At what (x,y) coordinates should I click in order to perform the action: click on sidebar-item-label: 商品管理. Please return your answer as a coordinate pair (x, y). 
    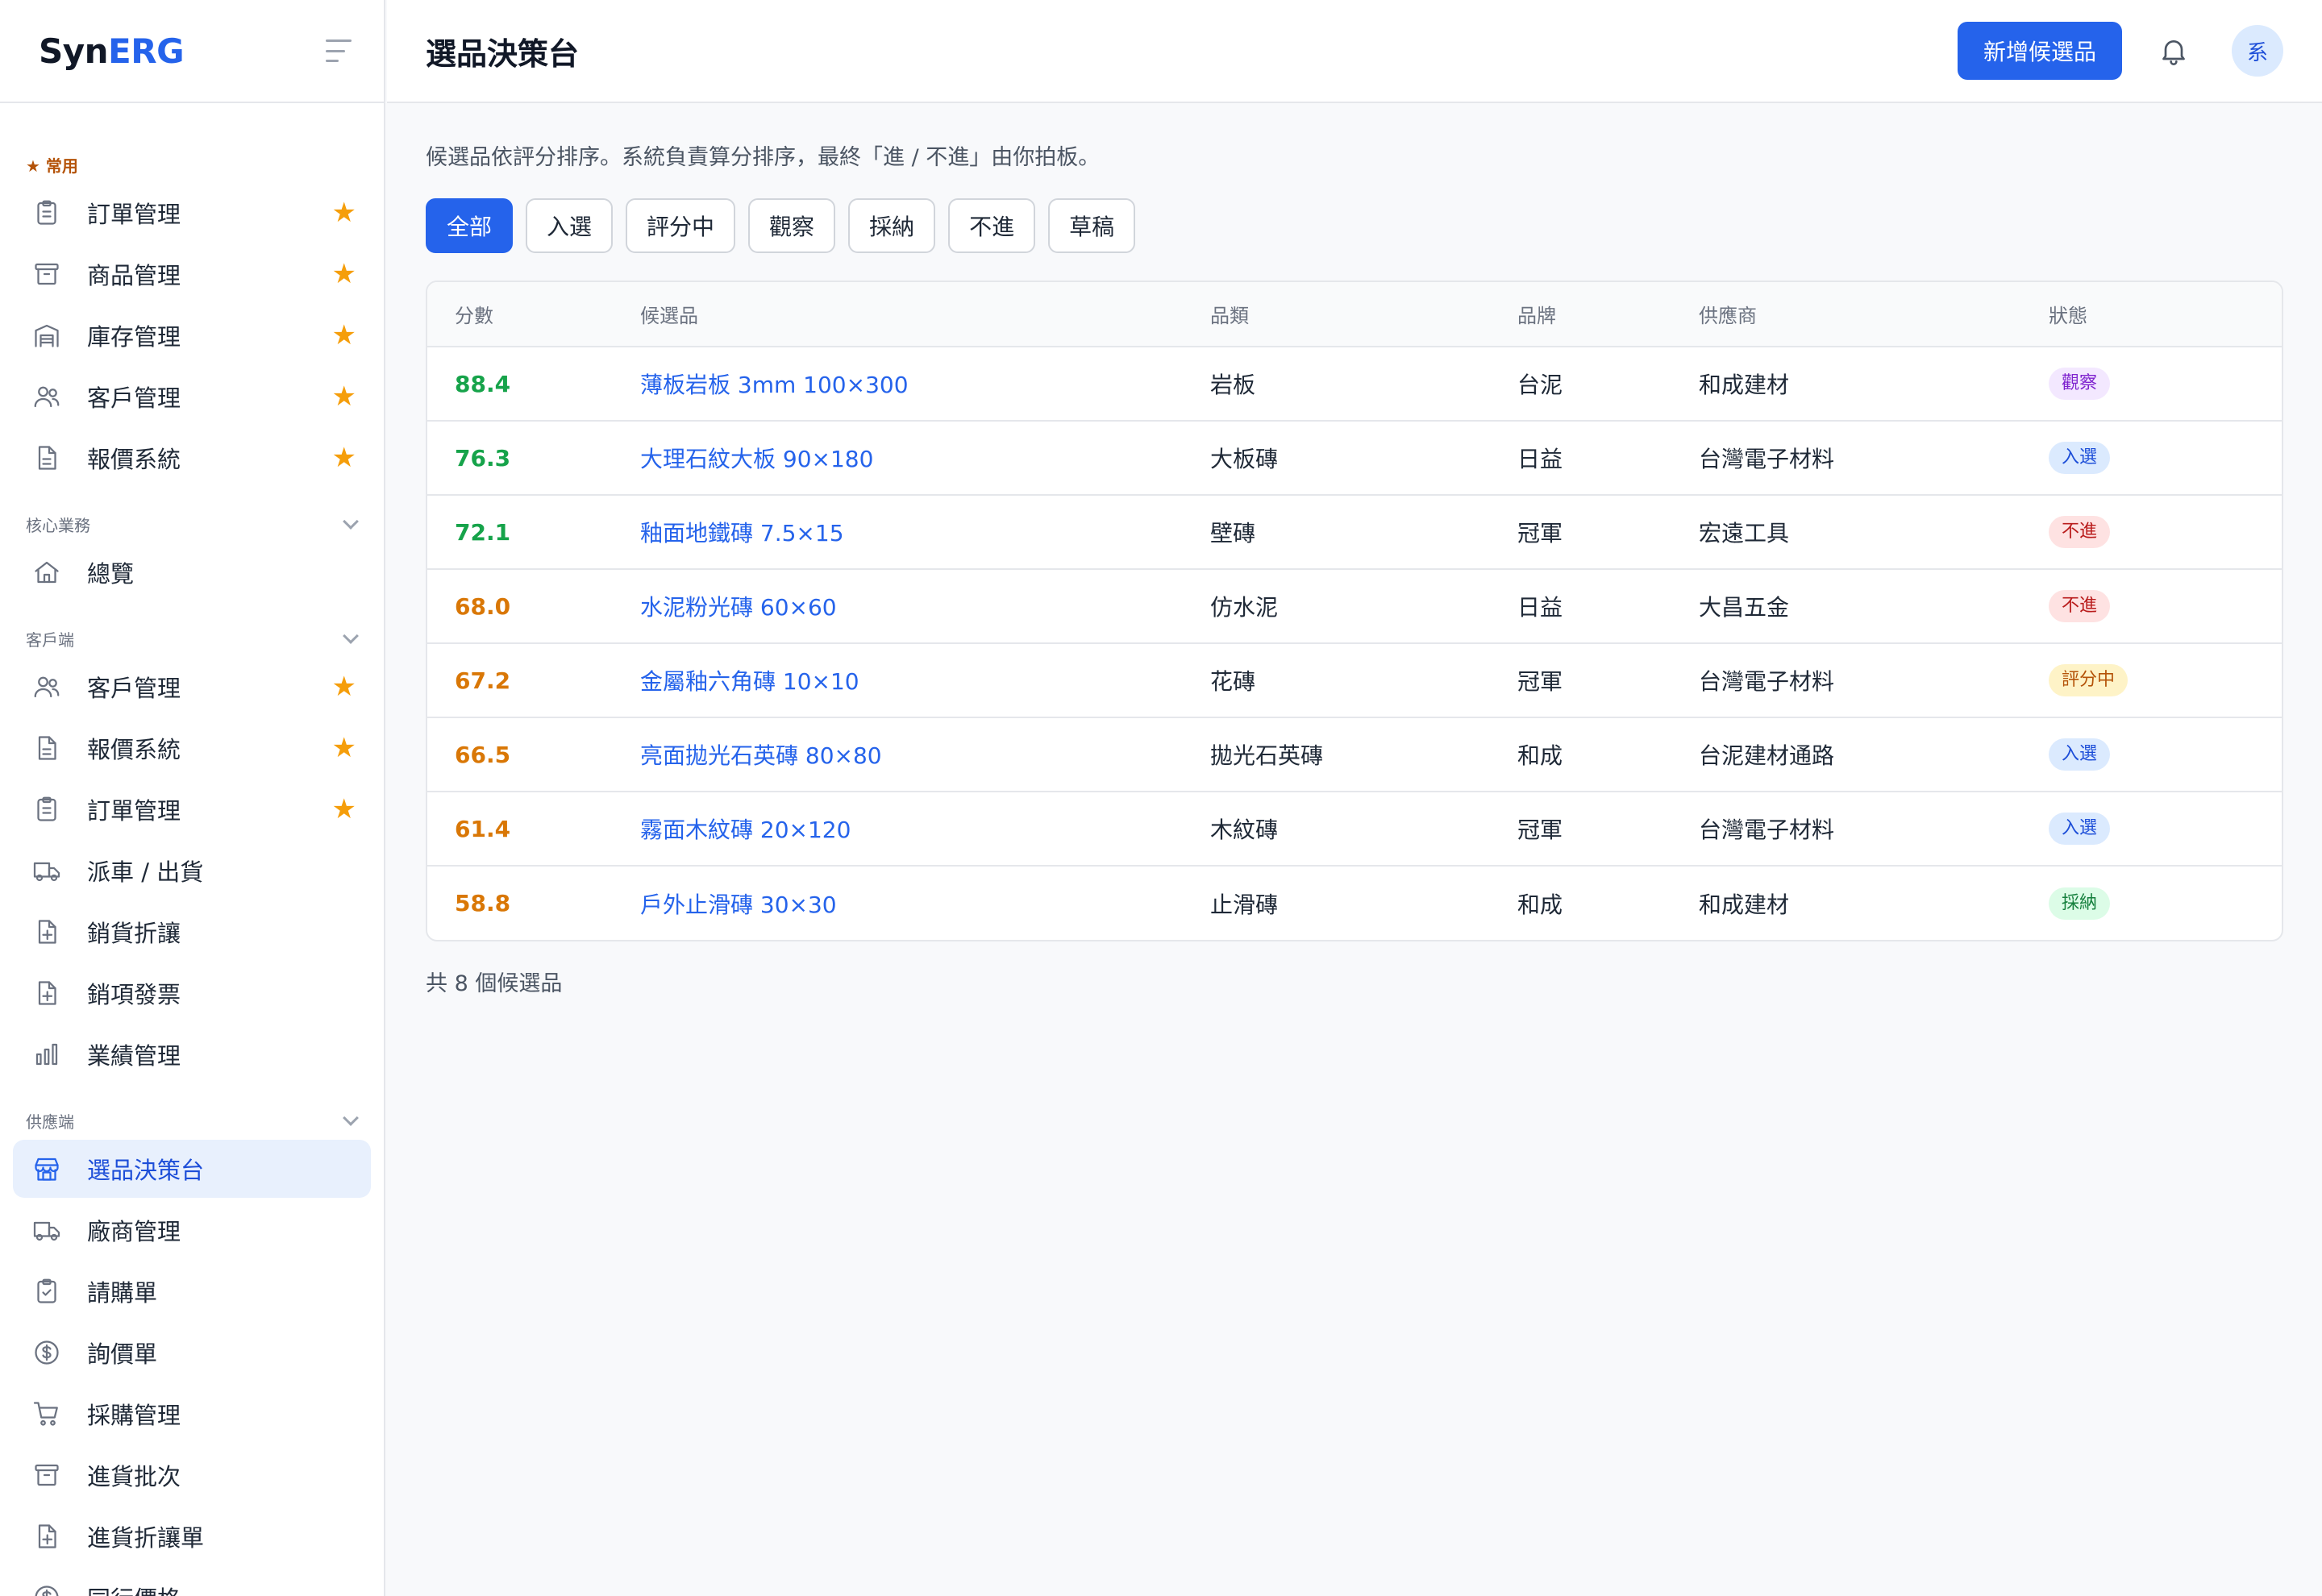
    Looking at the image, I should click on (134, 275).